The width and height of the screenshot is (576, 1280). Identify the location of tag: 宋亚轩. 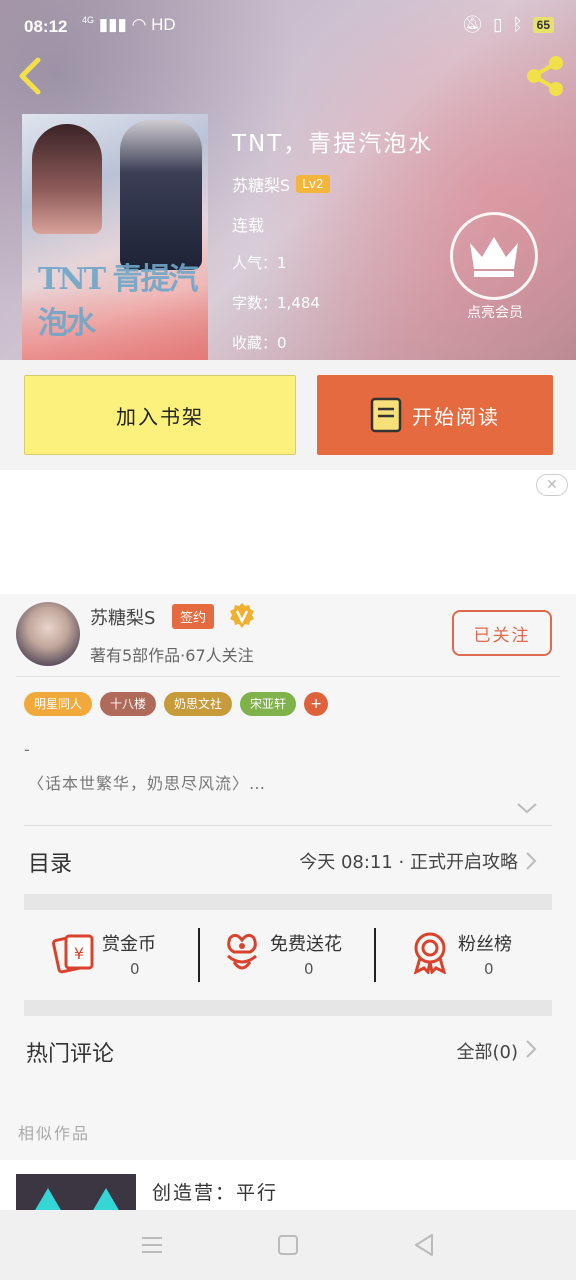
(268, 704).